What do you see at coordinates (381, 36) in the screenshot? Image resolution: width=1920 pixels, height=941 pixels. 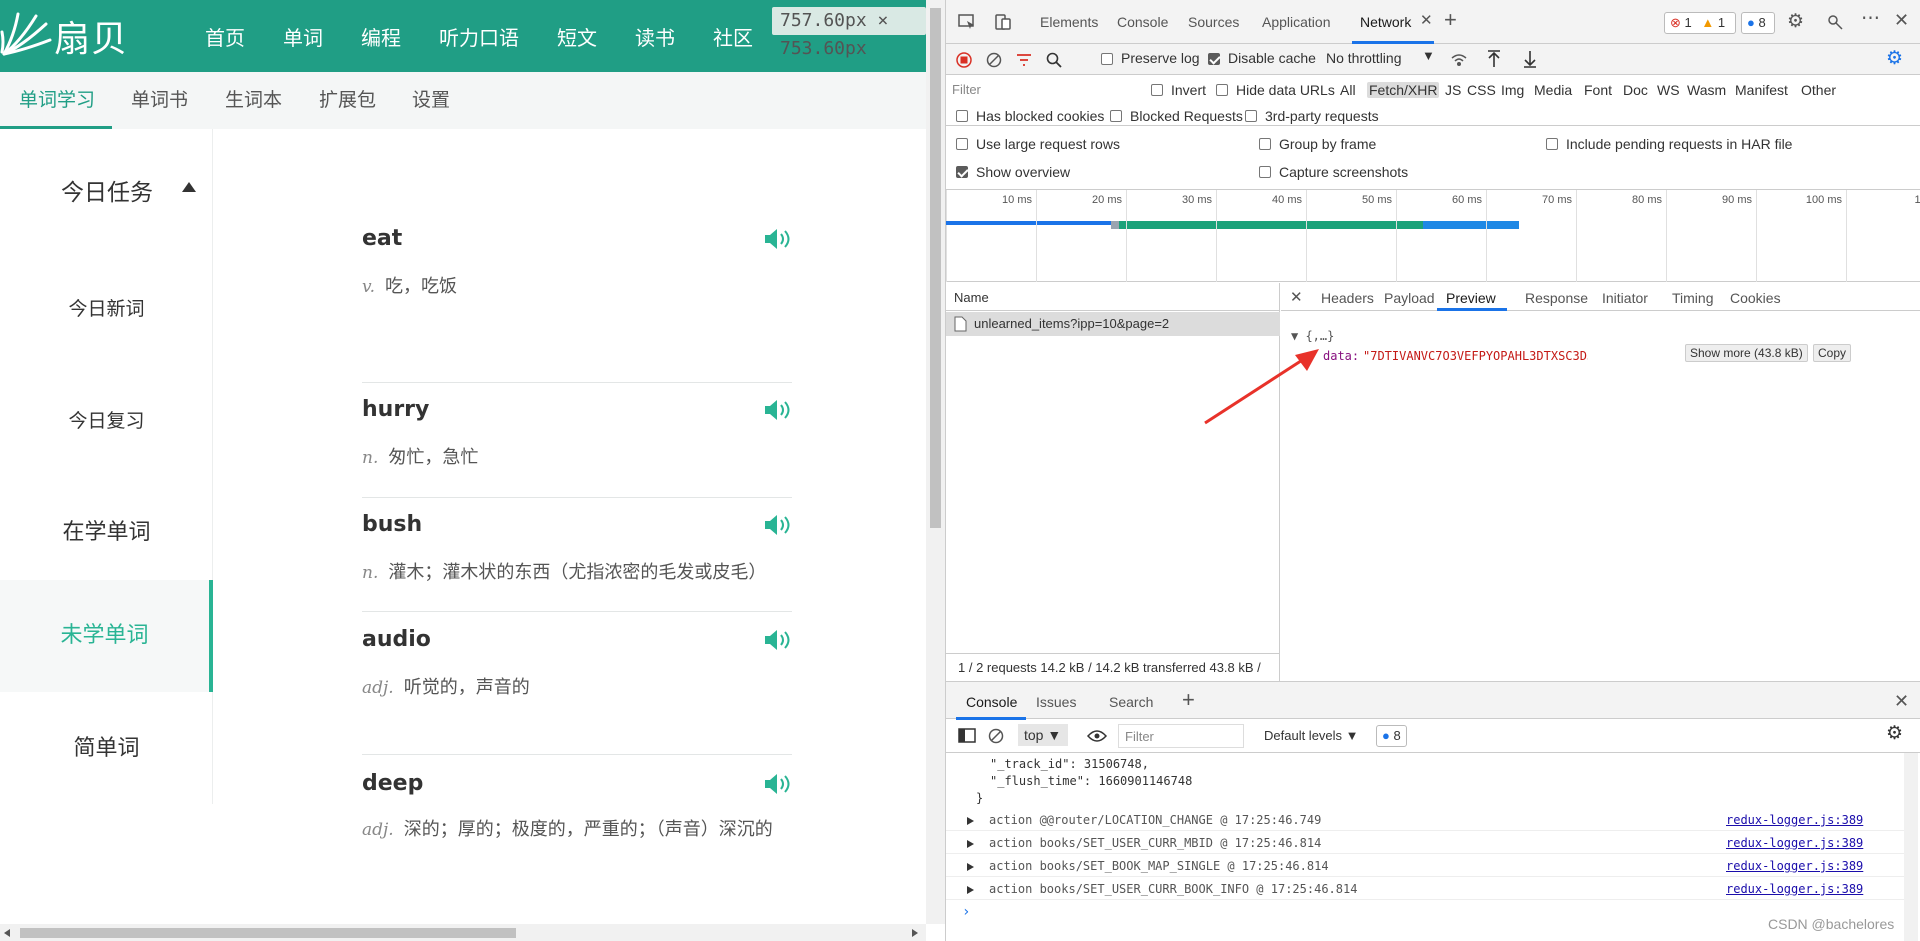 I see `nav-programming: 编程` at bounding box center [381, 36].